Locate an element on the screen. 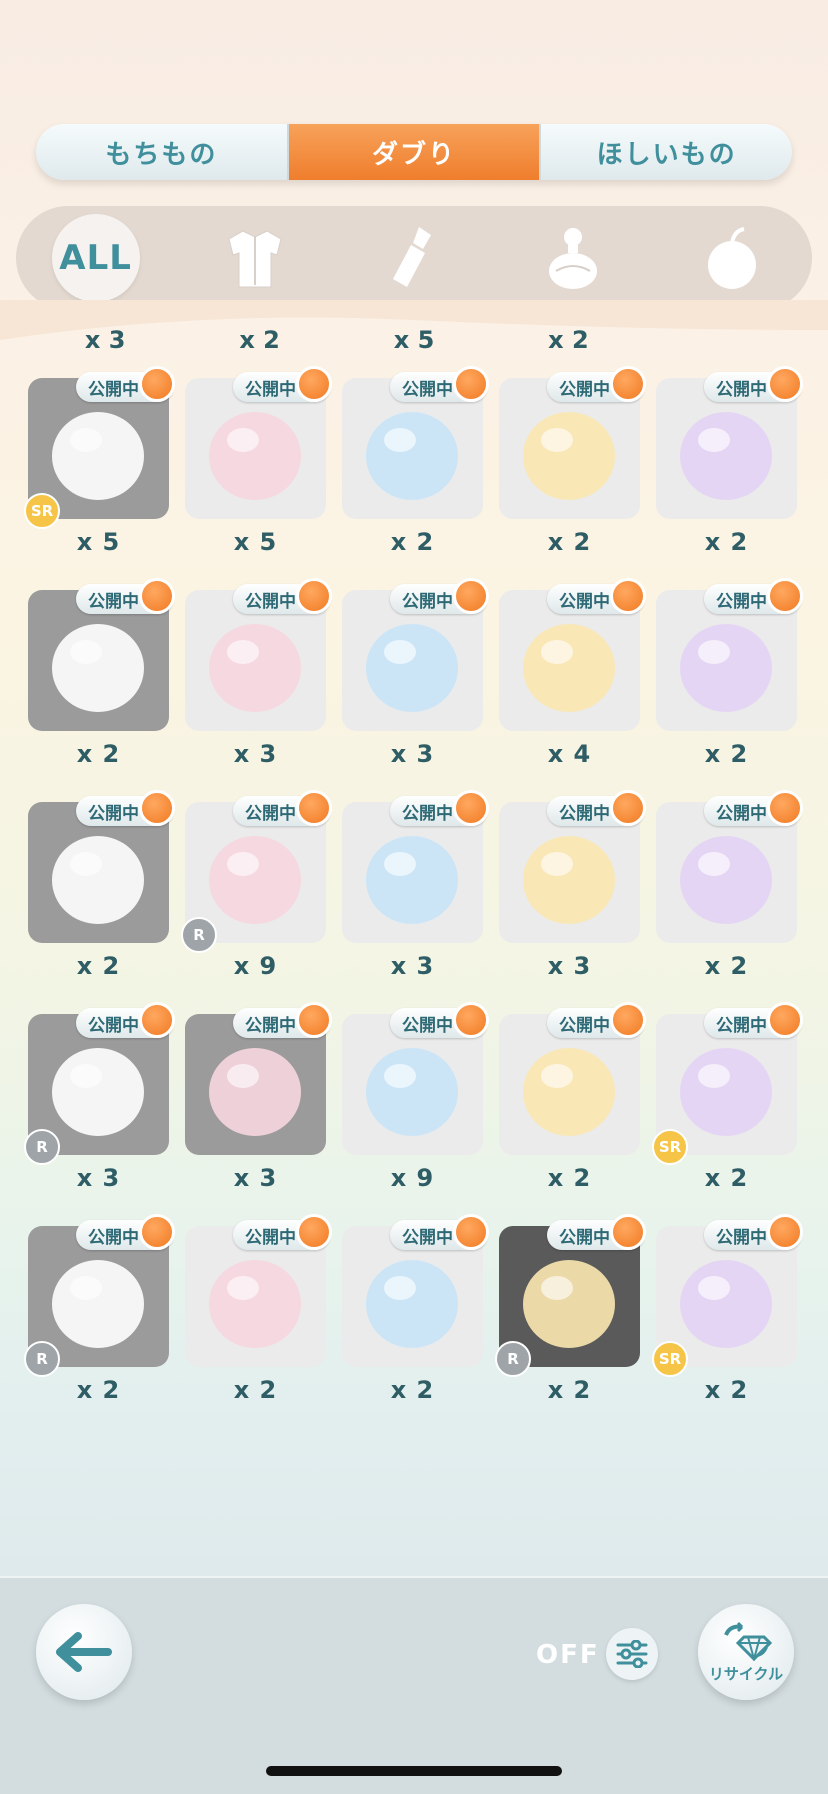 Image resolution: width=828 pixels, height=1794 pixels. perfume-icon is located at coordinates (573, 258).